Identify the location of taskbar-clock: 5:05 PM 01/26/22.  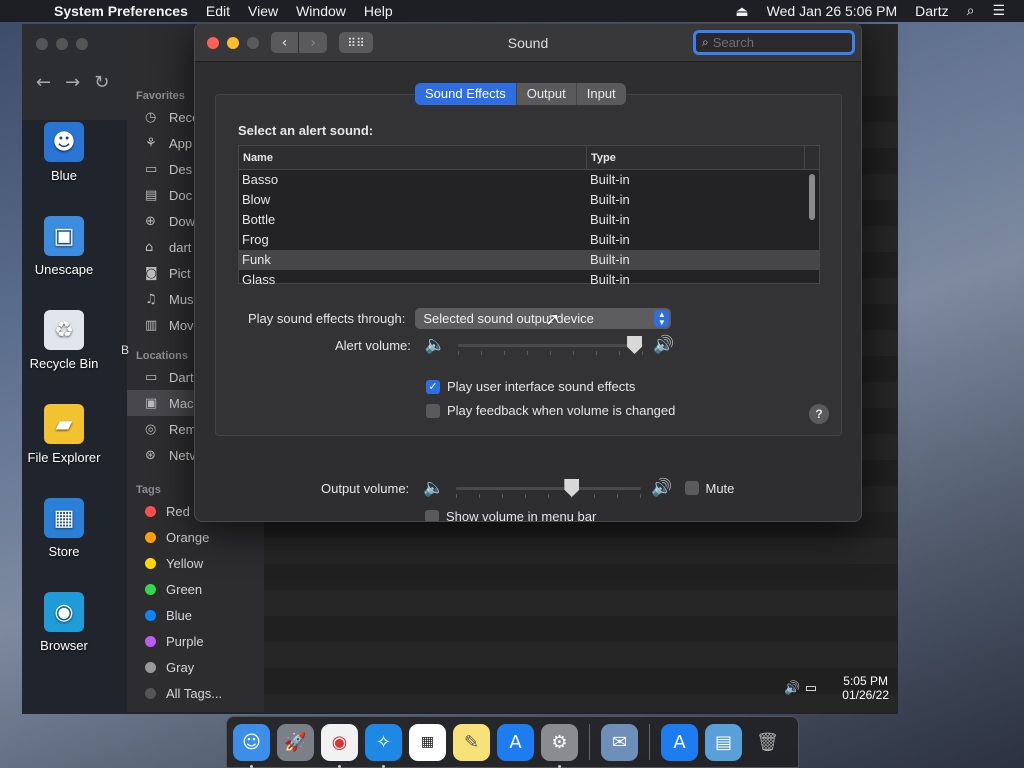
(865, 688).